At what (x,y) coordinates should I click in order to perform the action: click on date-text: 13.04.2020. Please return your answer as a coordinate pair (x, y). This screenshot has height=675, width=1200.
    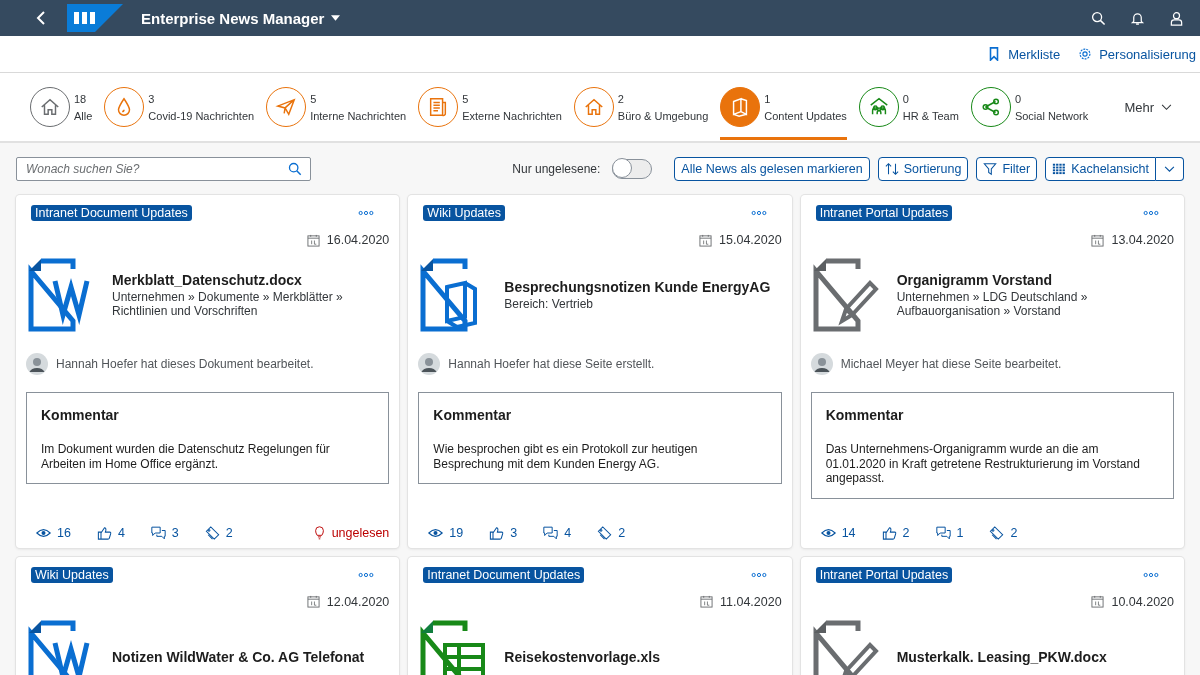
    Looking at the image, I should click on (1142, 240).